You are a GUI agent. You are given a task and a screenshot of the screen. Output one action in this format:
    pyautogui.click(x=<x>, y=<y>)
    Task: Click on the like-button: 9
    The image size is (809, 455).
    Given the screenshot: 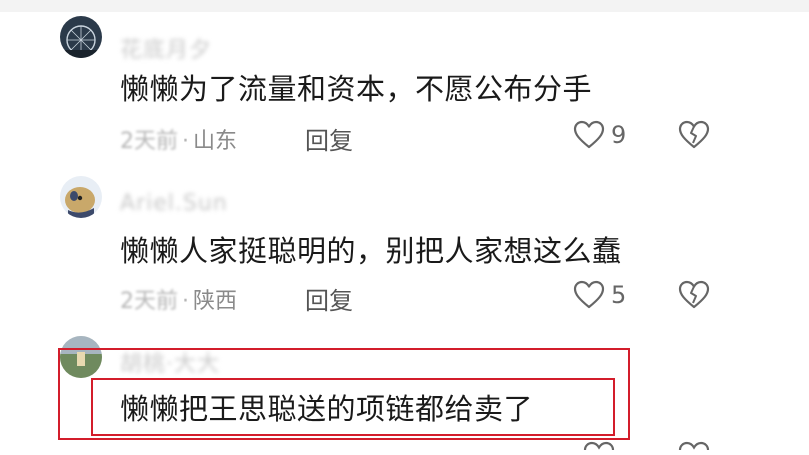 What is the action you would take?
    pyautogui.click(x=599, y=135)
    